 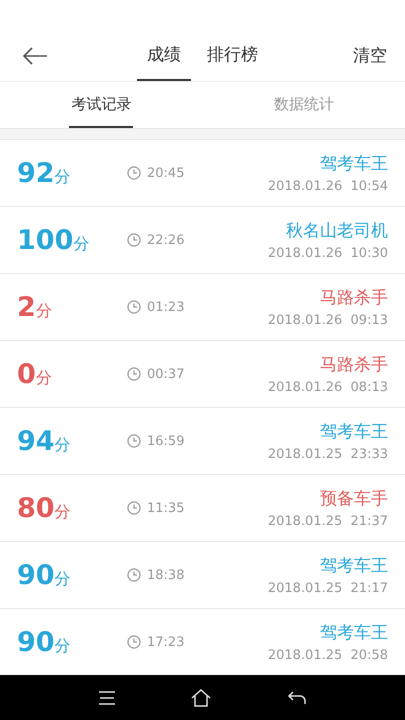 What do you see at coordinates (165, 374) in the screenshot?
I see `duration: 00:37` at bounding box center [165, 374].